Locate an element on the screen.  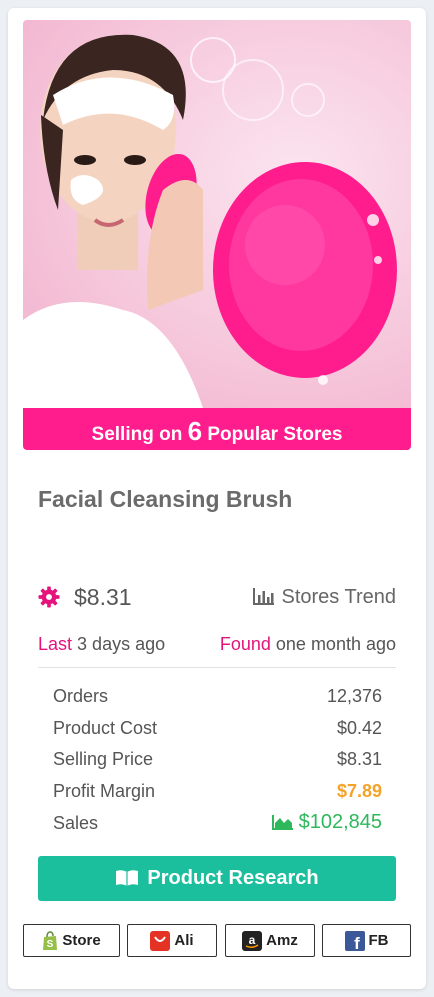
svg-text: a is located at coordinates (252, 940).